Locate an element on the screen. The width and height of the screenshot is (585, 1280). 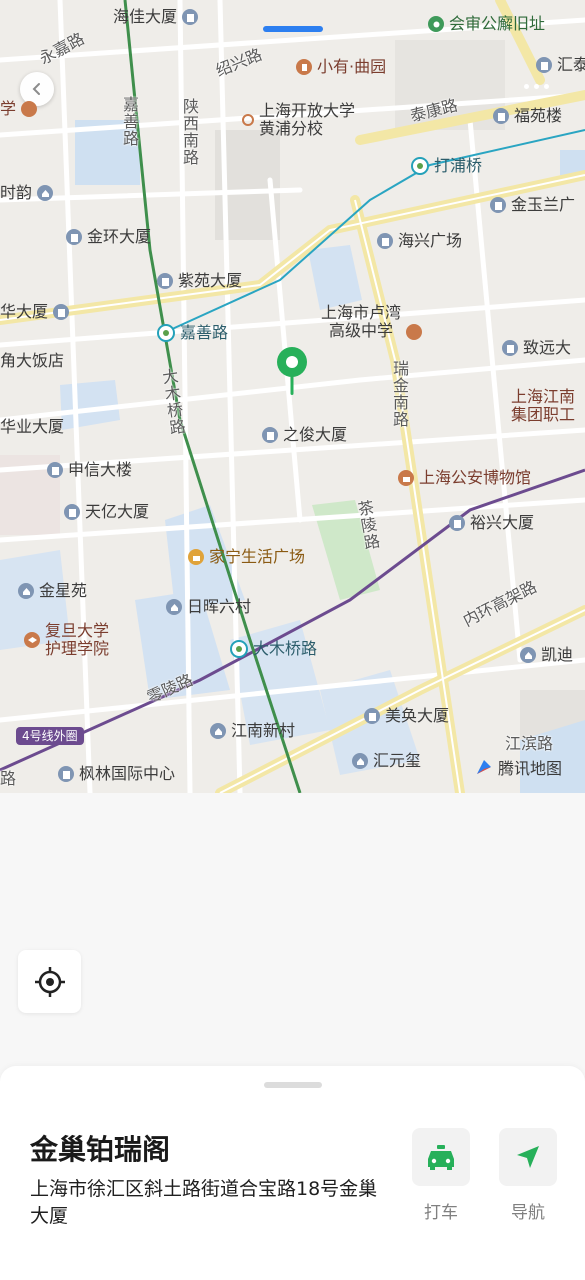
poi: 凯迪 is located at coordinates (546, 655).